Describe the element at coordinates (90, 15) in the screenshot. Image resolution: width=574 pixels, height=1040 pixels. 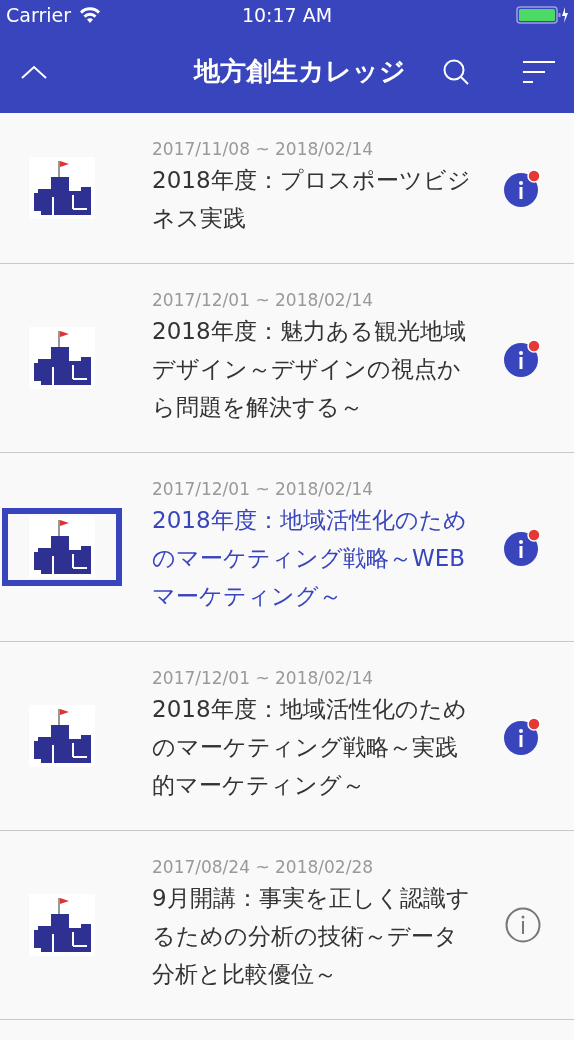
I see `wifi-icon` at that location.